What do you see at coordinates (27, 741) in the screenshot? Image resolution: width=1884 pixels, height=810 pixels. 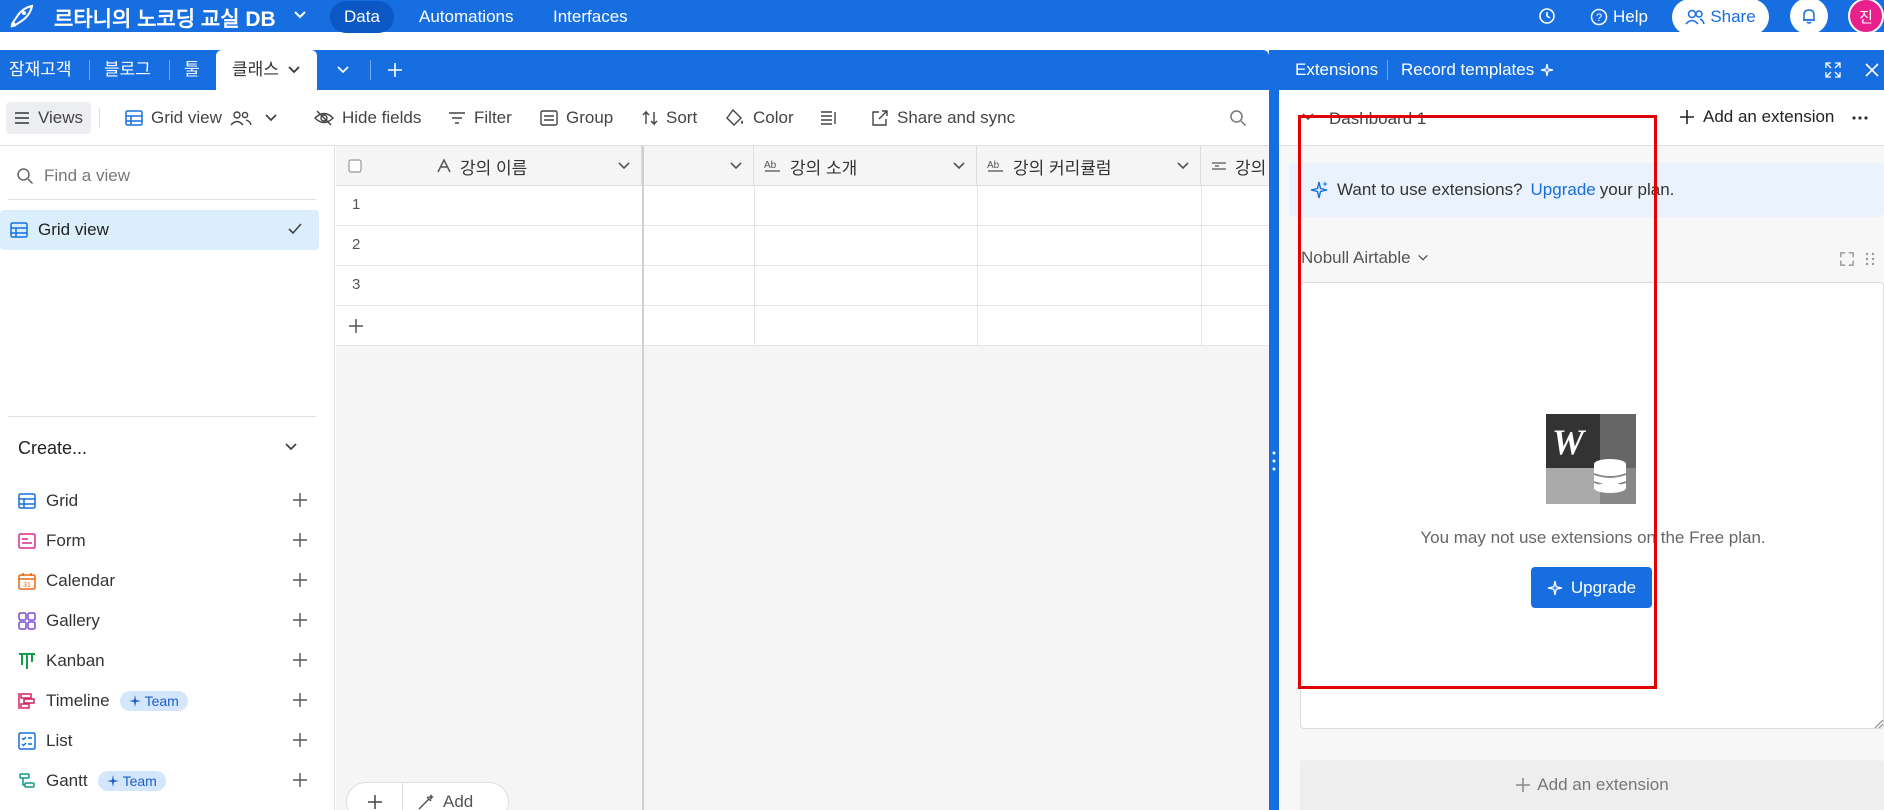 I see `list-icon` at bounding box center [27, 741].